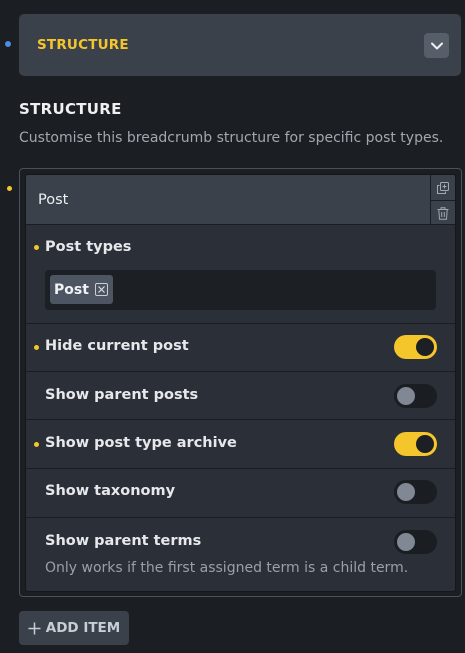 This screenshot has width=465, height=653. I want to click on trash-icon, so click(443, 213).